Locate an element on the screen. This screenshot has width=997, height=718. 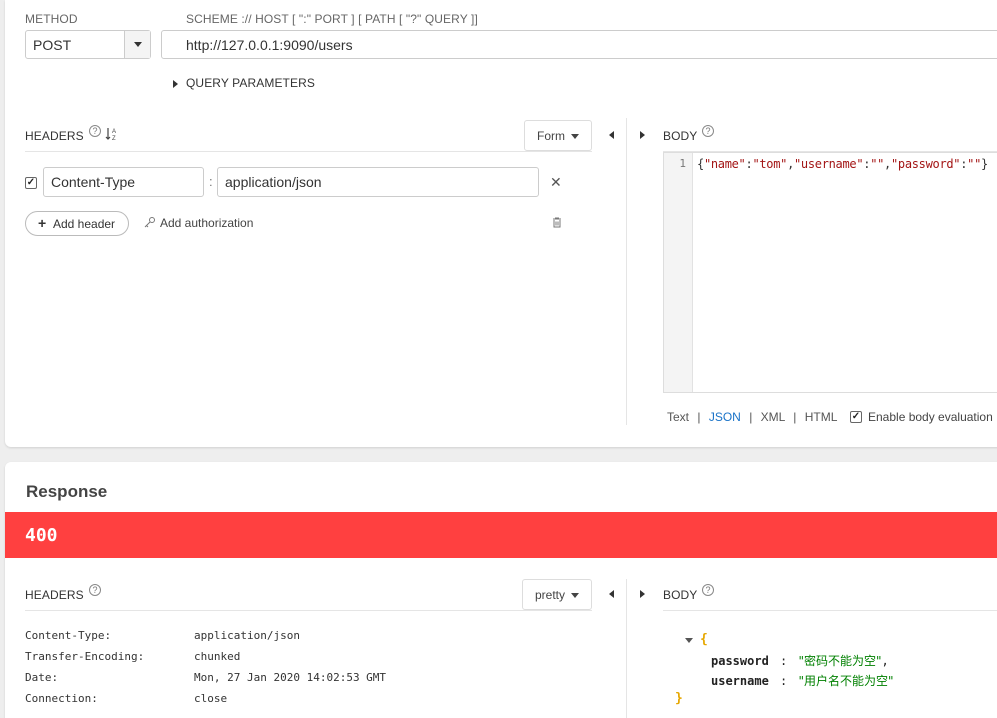
trash-icon is located at coordinates (557, 222).